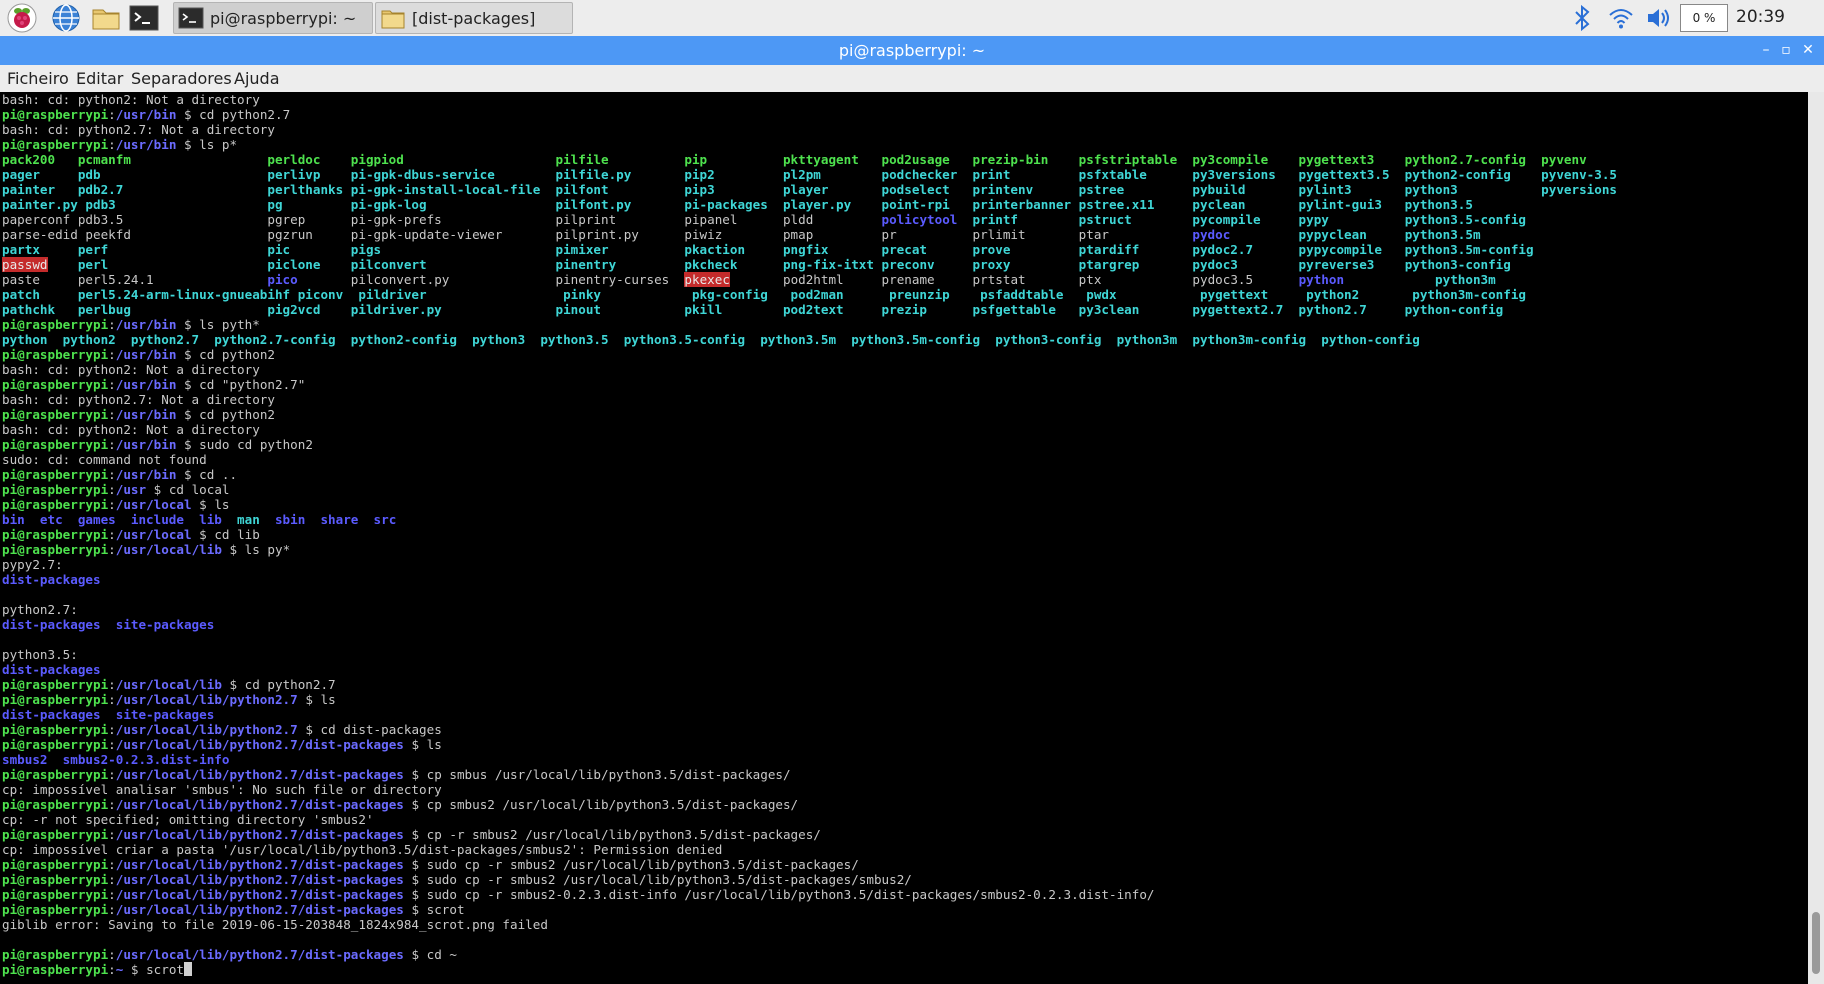 The height and width of the screenshot is (984, 1824). What do you see at coordinates (278, 684) in the screenshot?
I see `terminal-text: $ cd python2.7` at bounding box center [278, 684].